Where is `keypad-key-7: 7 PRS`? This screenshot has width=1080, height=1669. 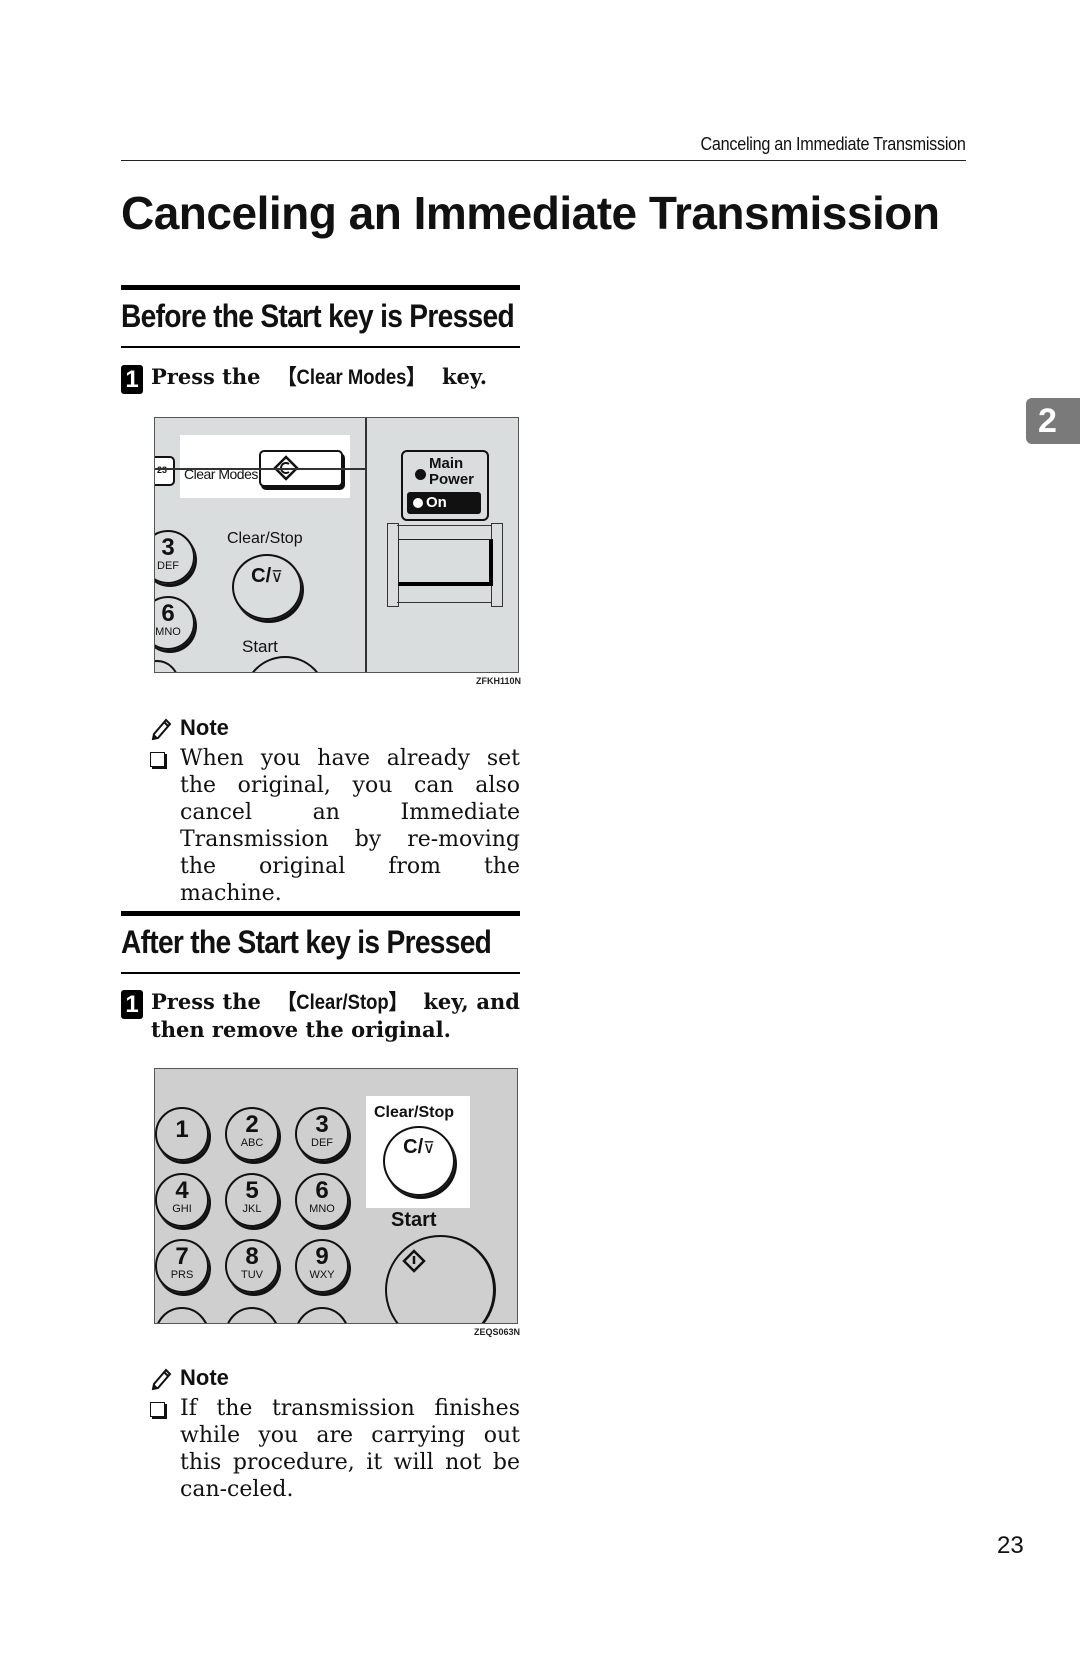 keypad-key-7: 7 PRS is located at coordinates (182, 1266).